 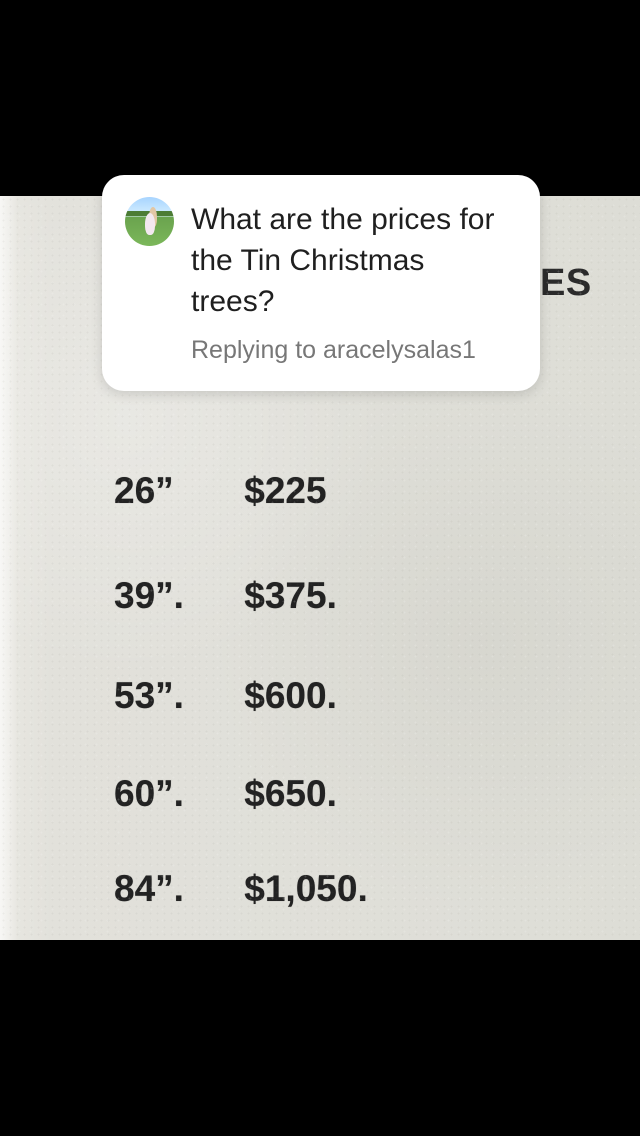 What do you see at coordinates (290, 695) in the screenshot?
I see `tree-price: $600.` at bounding box center [290, 695].